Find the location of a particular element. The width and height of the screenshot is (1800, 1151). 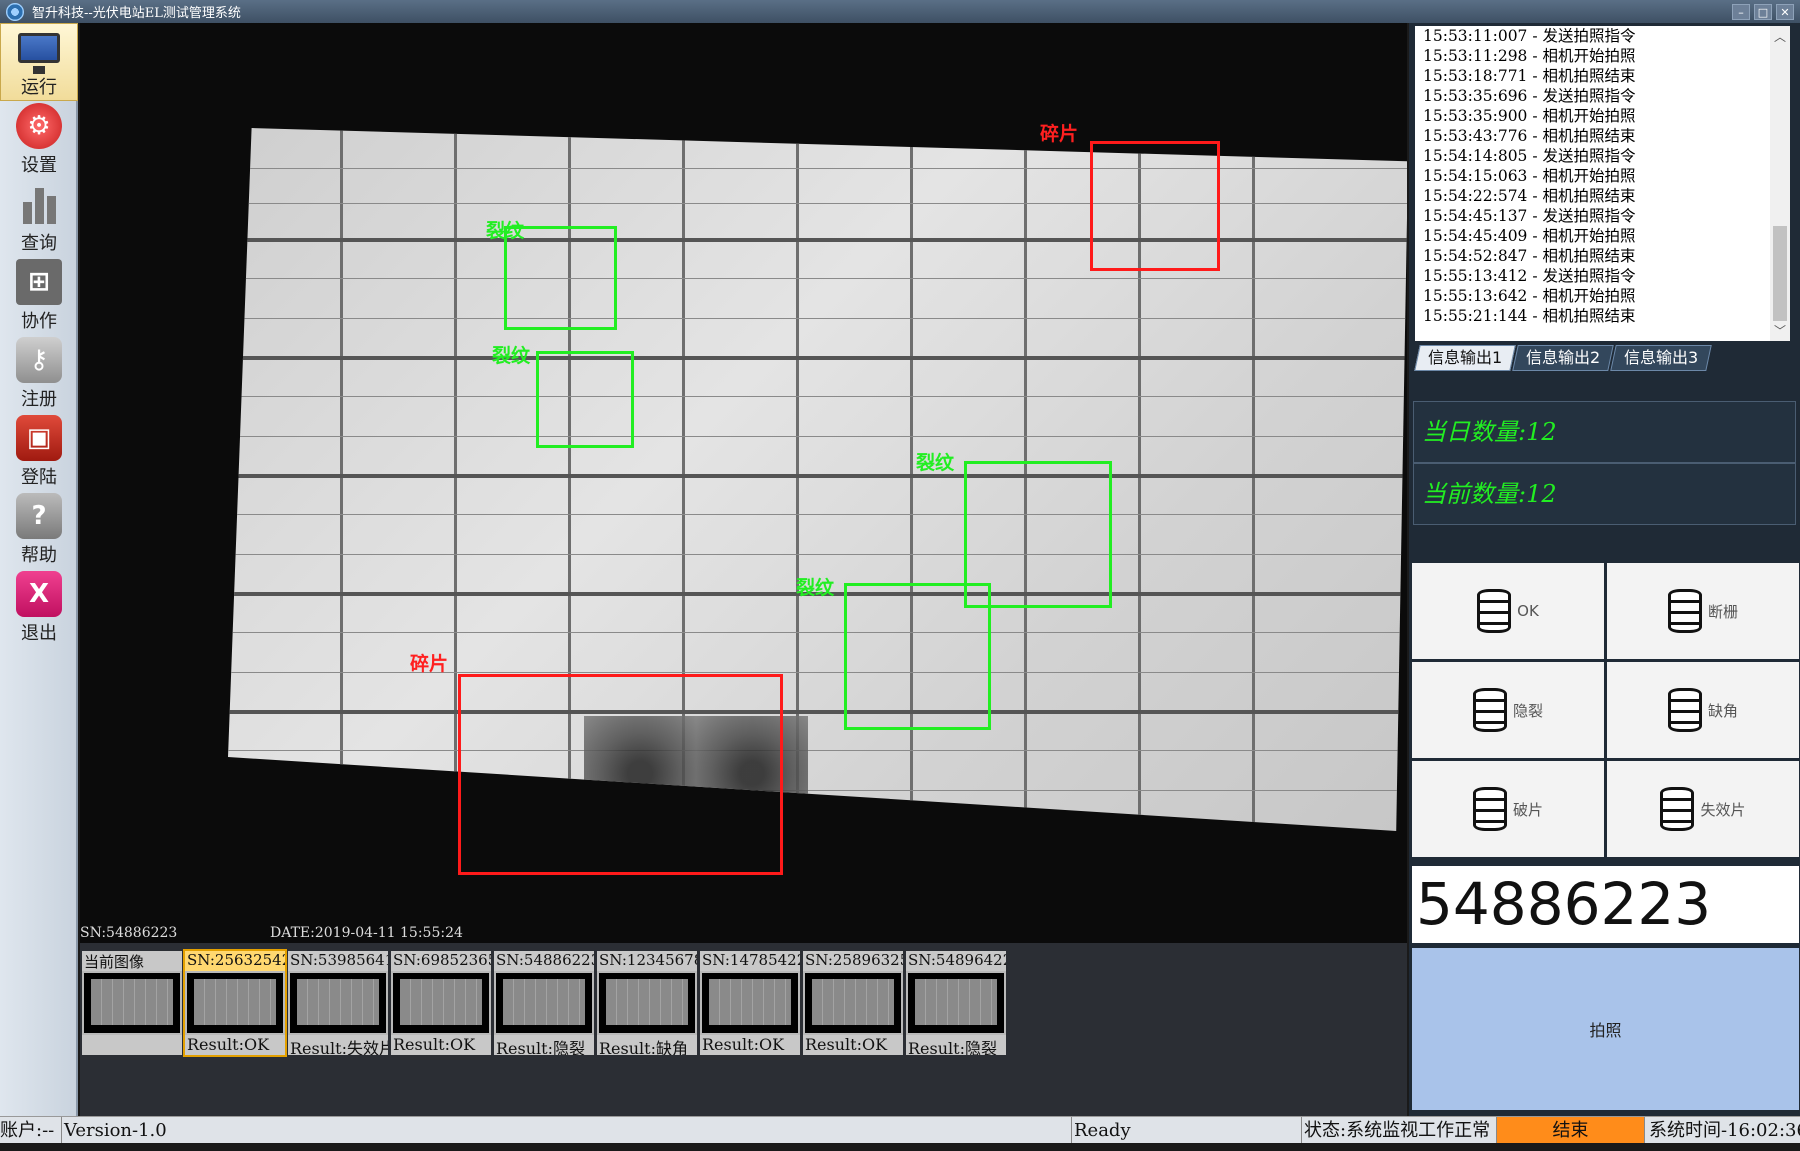

tab-label: 信息输出2 is located at coordinates (1563, 357).